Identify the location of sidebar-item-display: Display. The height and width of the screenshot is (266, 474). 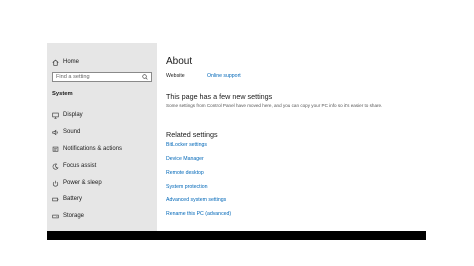
(67, 115).